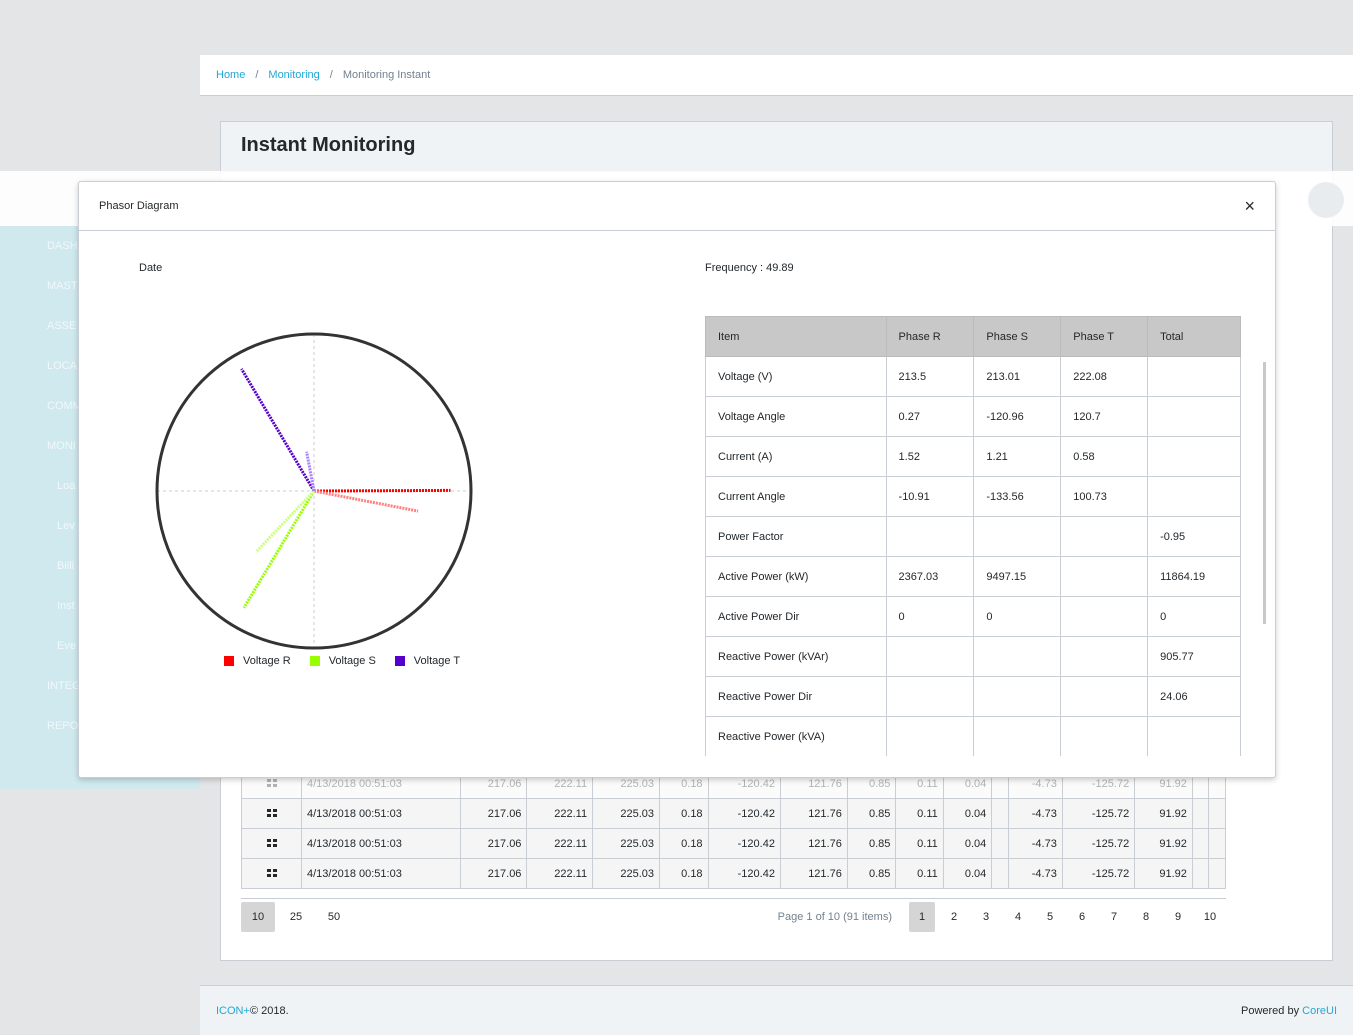  What do you see at coordinates (922, 916) in the screenshot?
I see `page-button: 1` at bounding box center [922, 916].